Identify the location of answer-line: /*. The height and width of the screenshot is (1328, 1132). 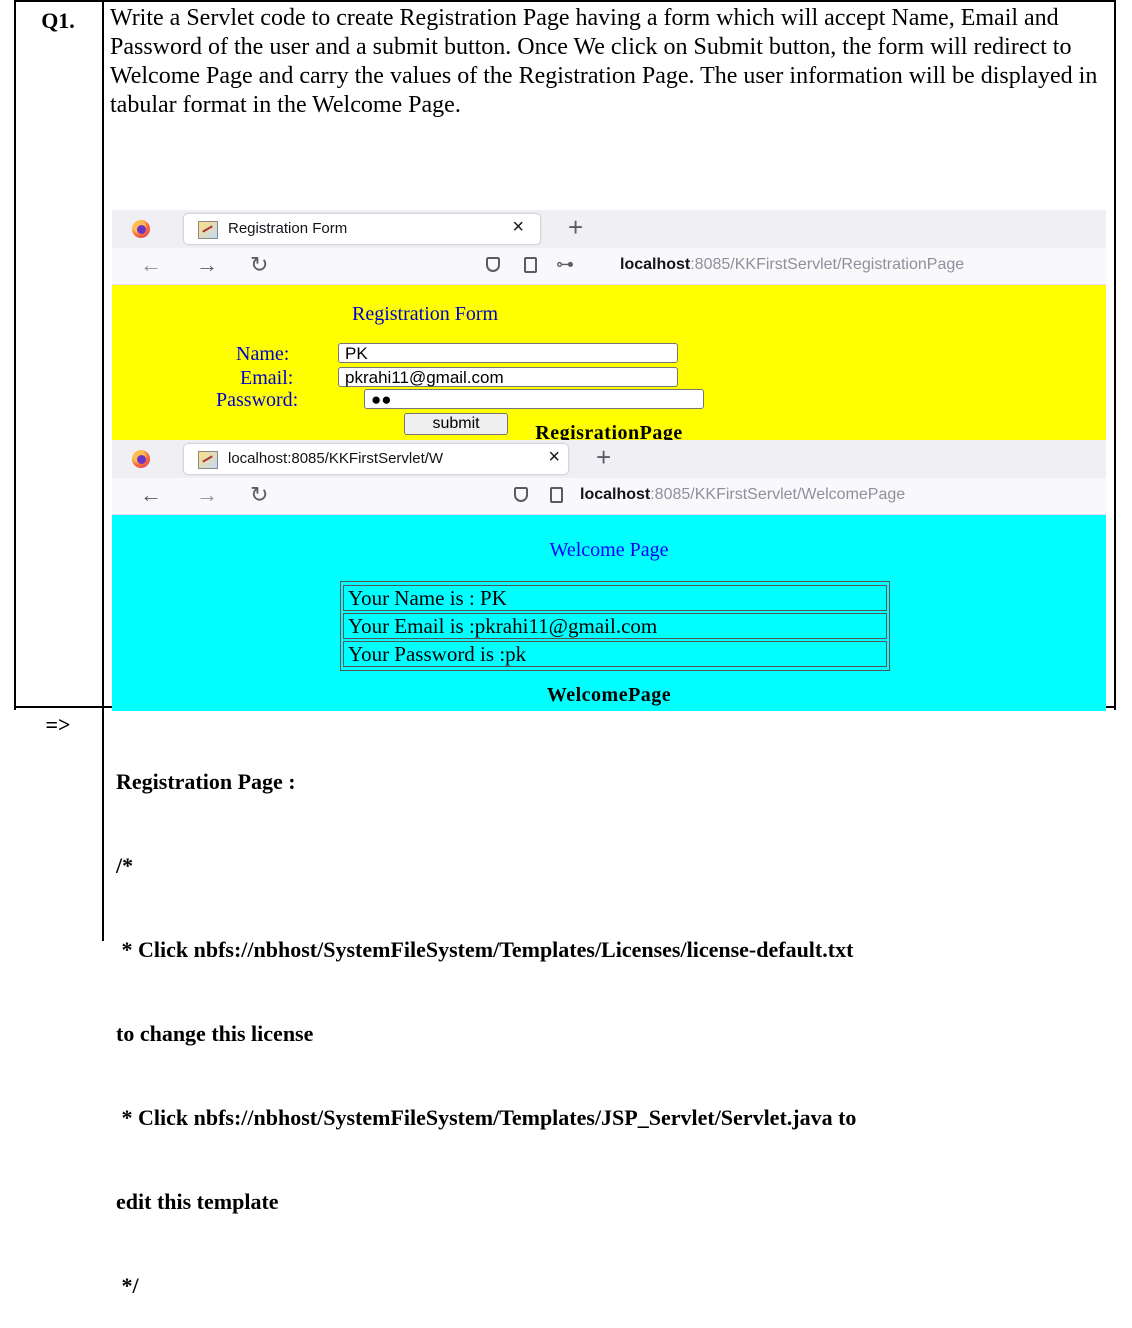
(125, 865).